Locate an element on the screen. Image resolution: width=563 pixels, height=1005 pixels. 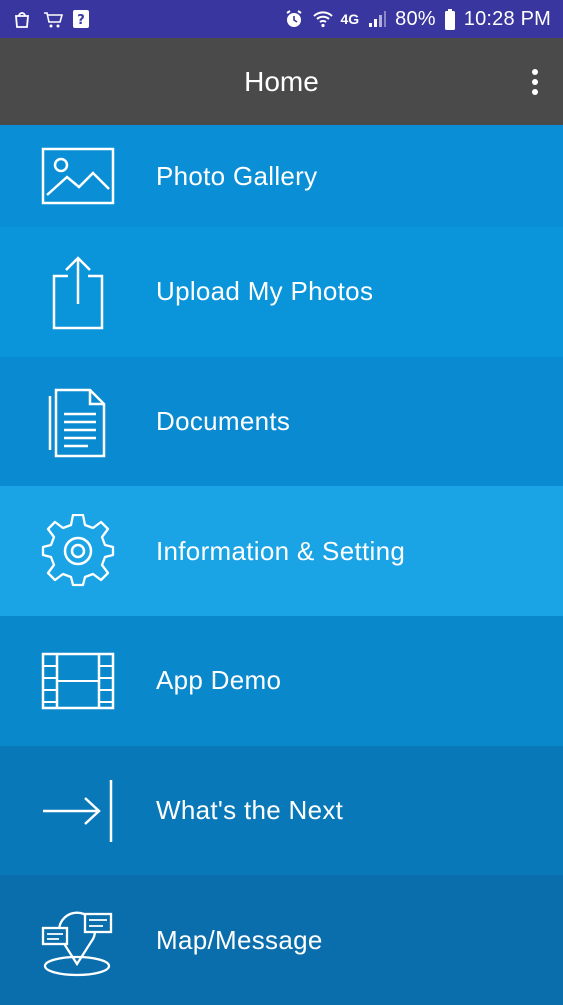
film-icon is located at coordinates (78, 681).